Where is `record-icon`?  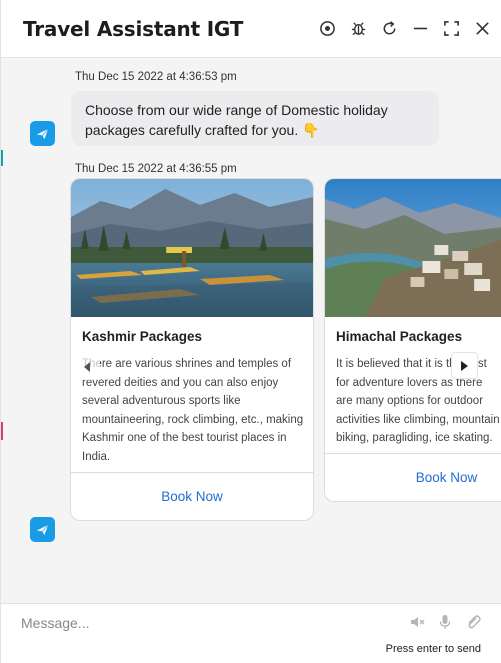 record-icon is located at coordinates (327, 28).